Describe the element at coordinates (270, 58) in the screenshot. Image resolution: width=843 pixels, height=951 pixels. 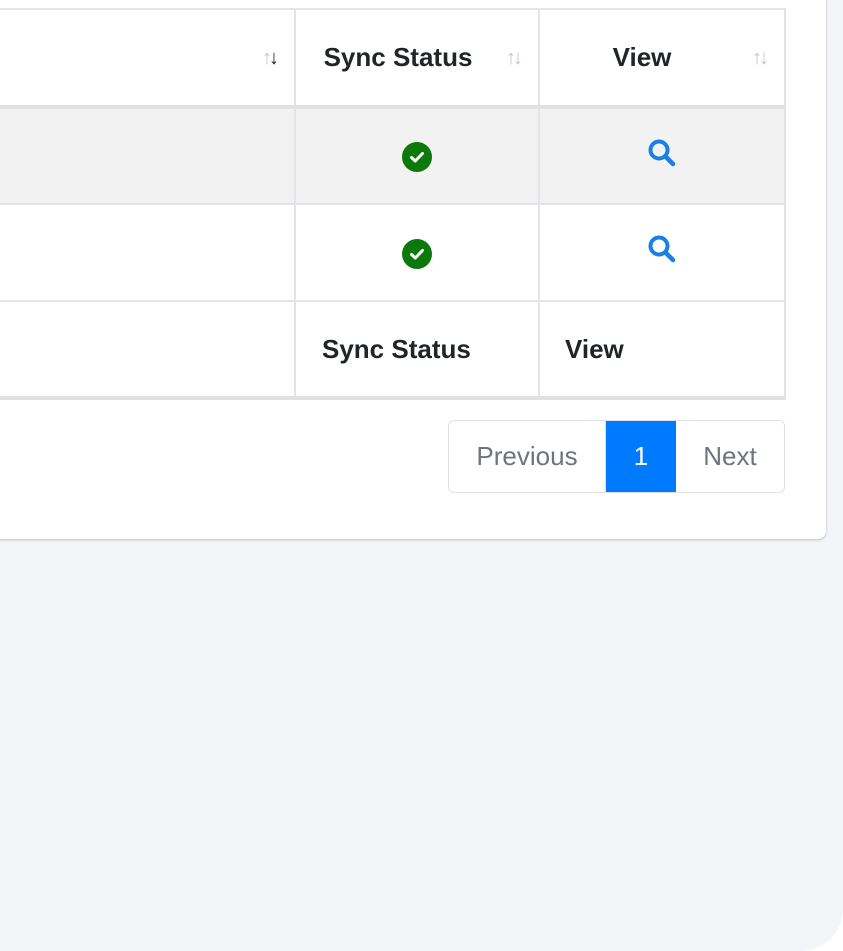
I see `sort-descending-icon: ↑↓` at that location.